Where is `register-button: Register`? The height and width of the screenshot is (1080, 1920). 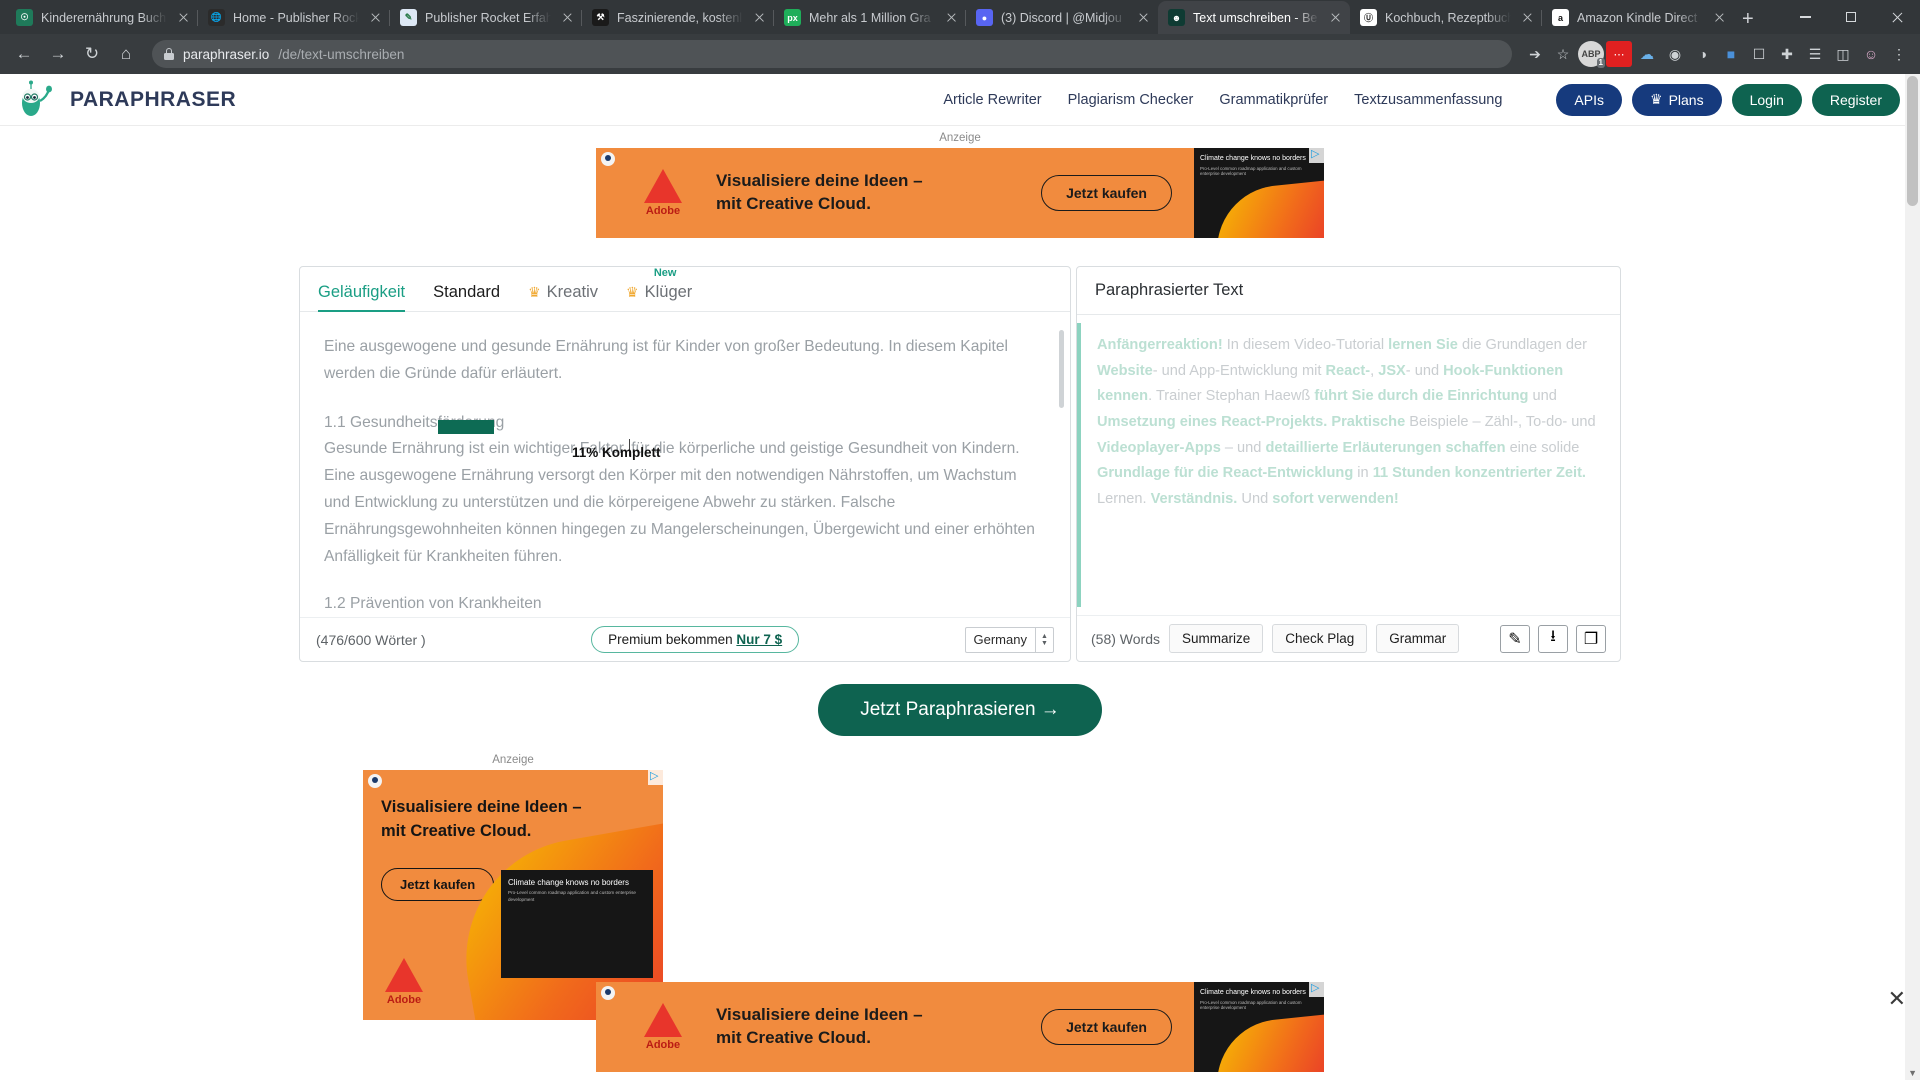
register-button: Register is located at coordinates (1855, 99).